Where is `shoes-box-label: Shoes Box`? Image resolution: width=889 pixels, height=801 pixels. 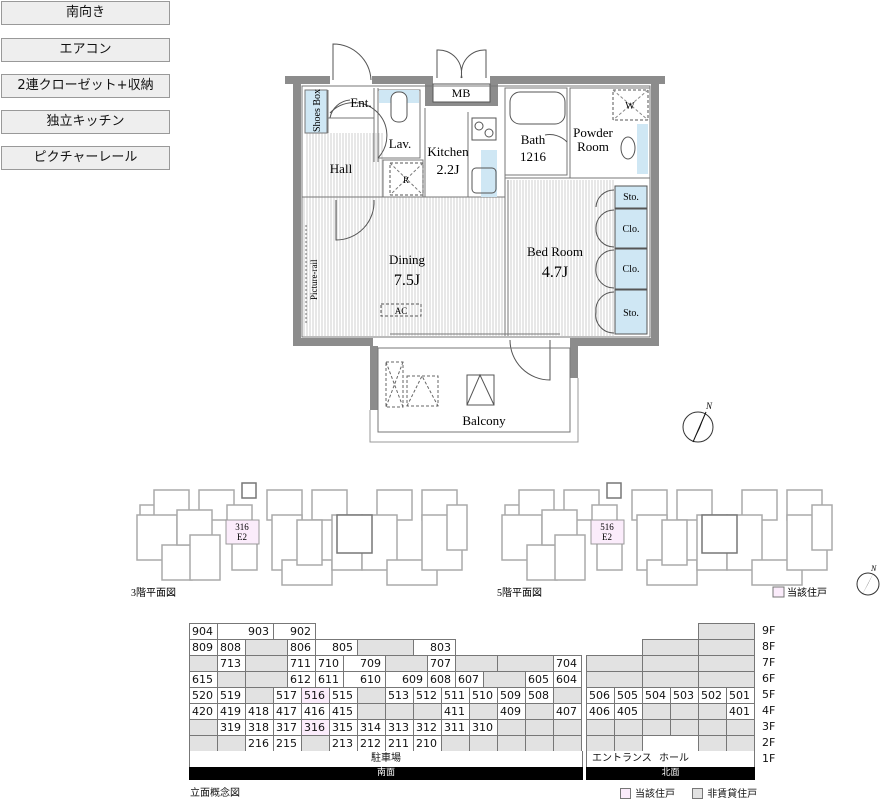 shoes-box-label: Shoes Box is located at coordinates (317, 110).